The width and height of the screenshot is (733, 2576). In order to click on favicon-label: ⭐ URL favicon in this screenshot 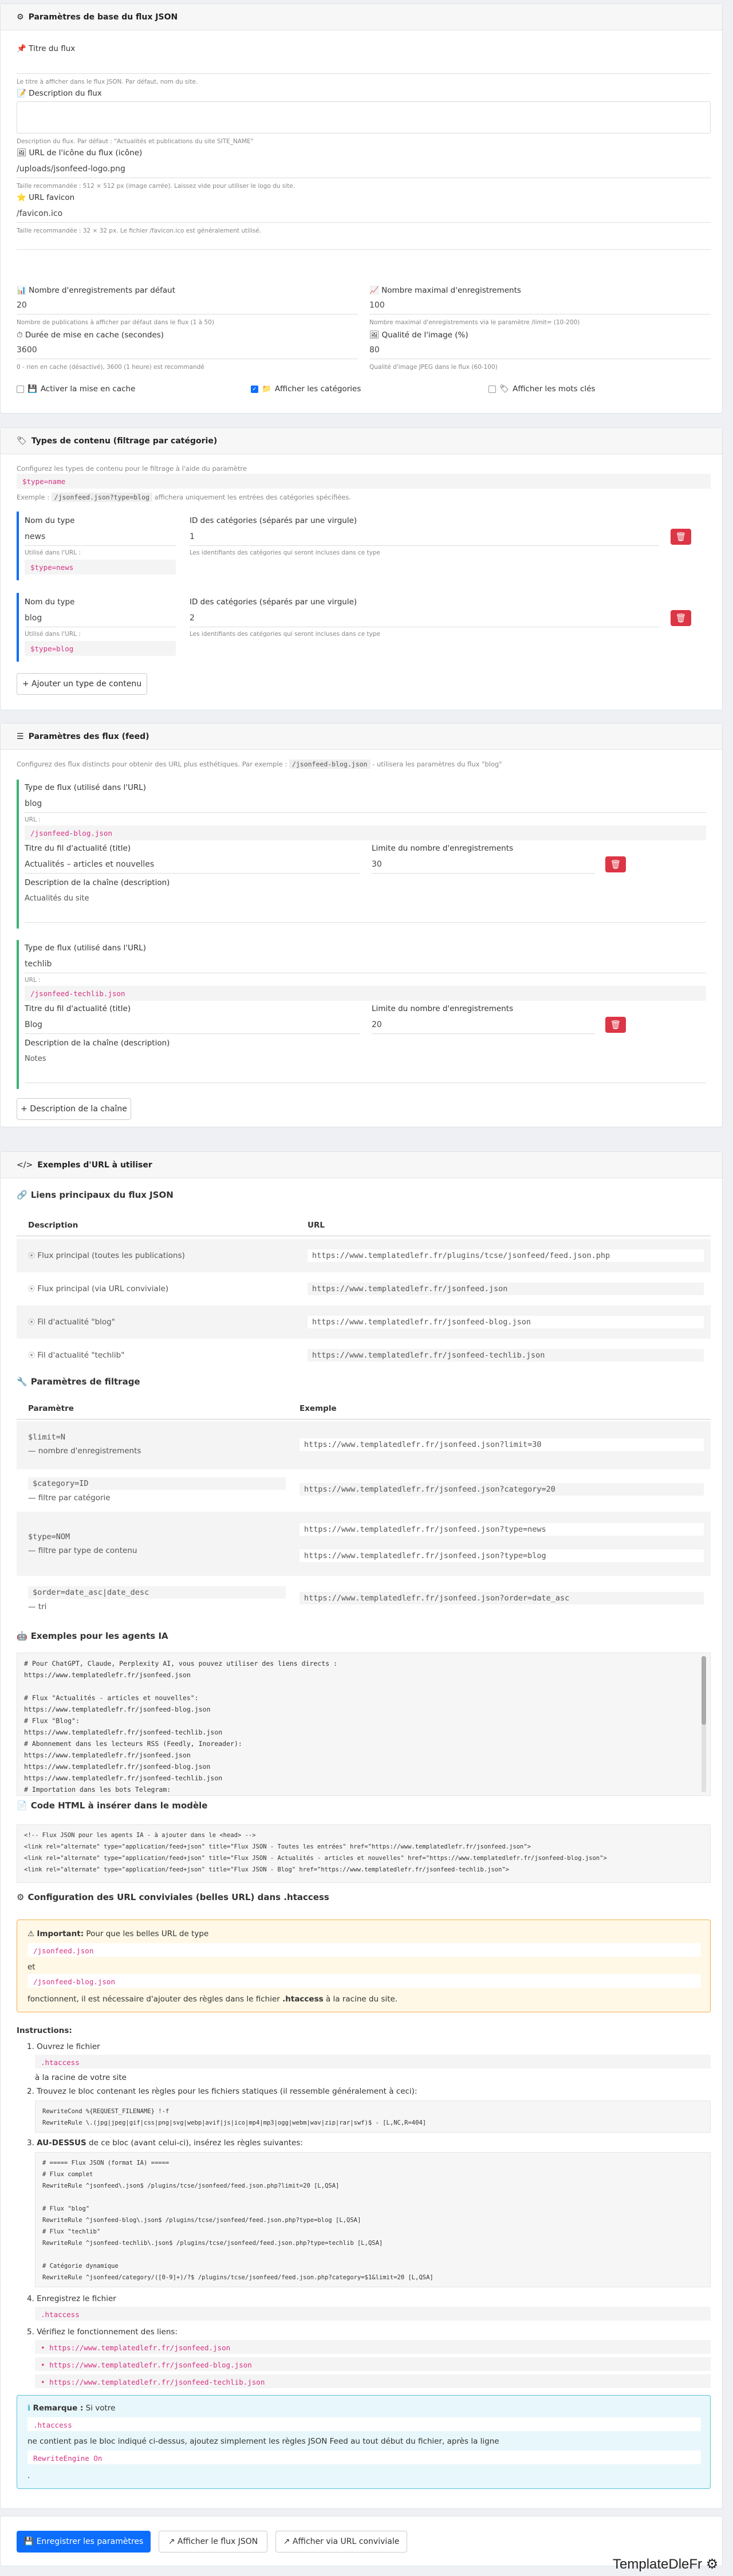, I will do `click(46, 197)`.